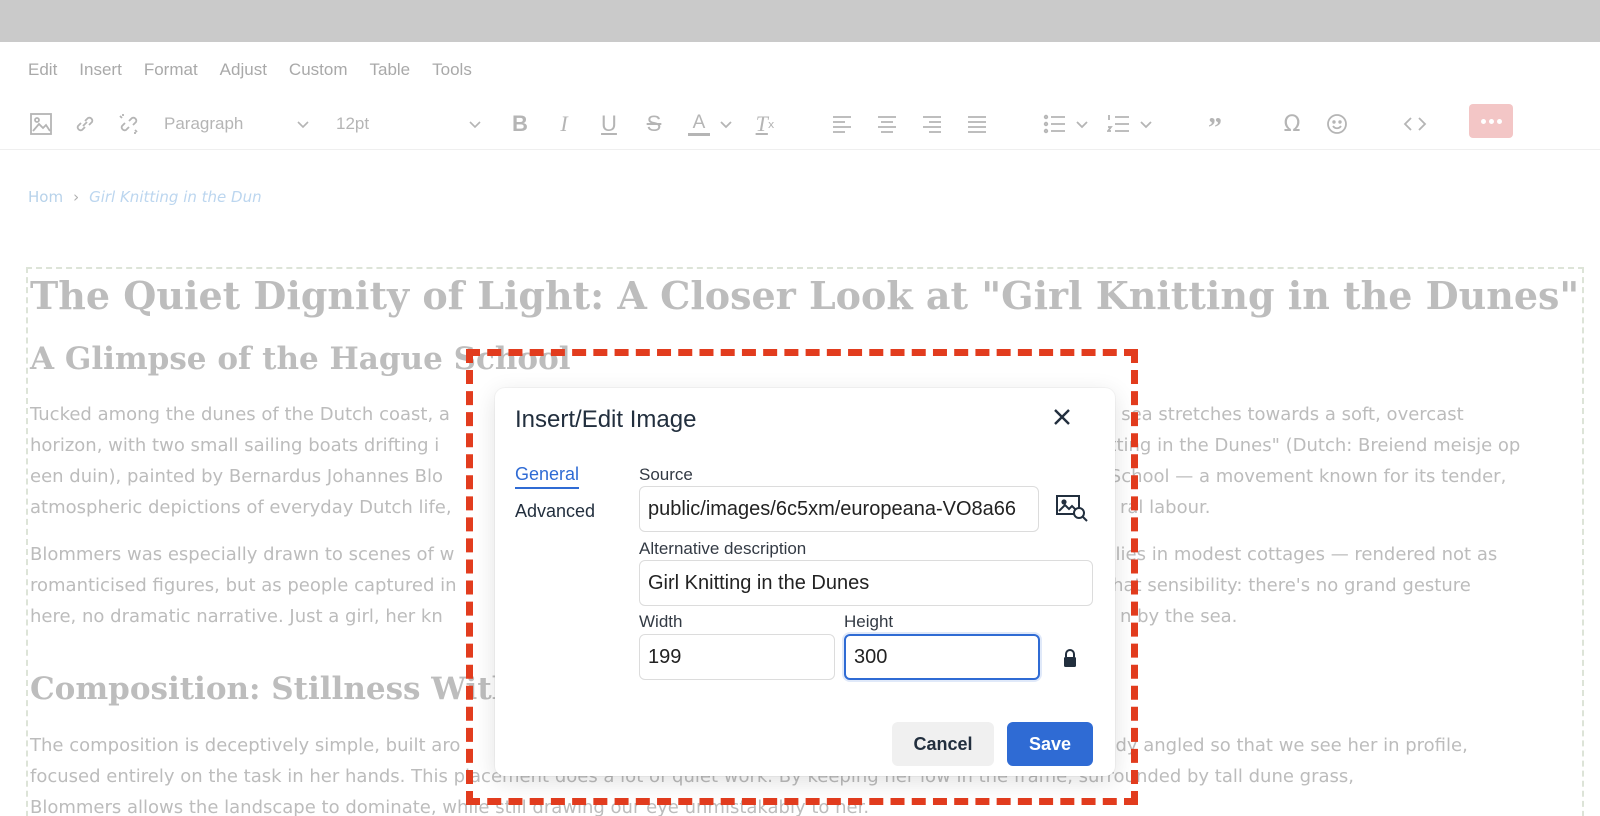 This screenshot has height=816, width=1600. What do you see at coordinates (243, 70) in the screenshot?
I see `menu-adjust: Adjust` at bounding box center [243, 70].